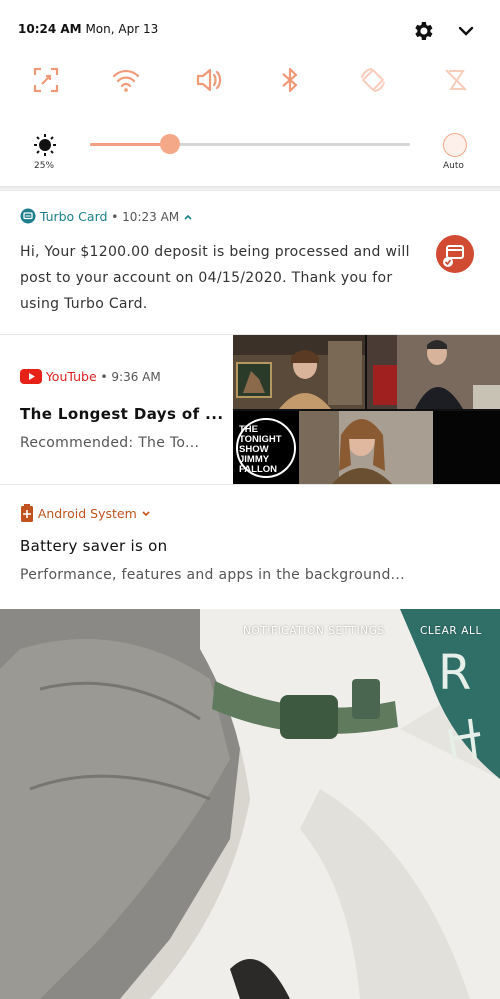 This screenshot has width=500, height=999. What do you see at coordinates (73, 216) in the screenshot?
I see `app-name: Turbo Card` at bounding box center [73, 216].